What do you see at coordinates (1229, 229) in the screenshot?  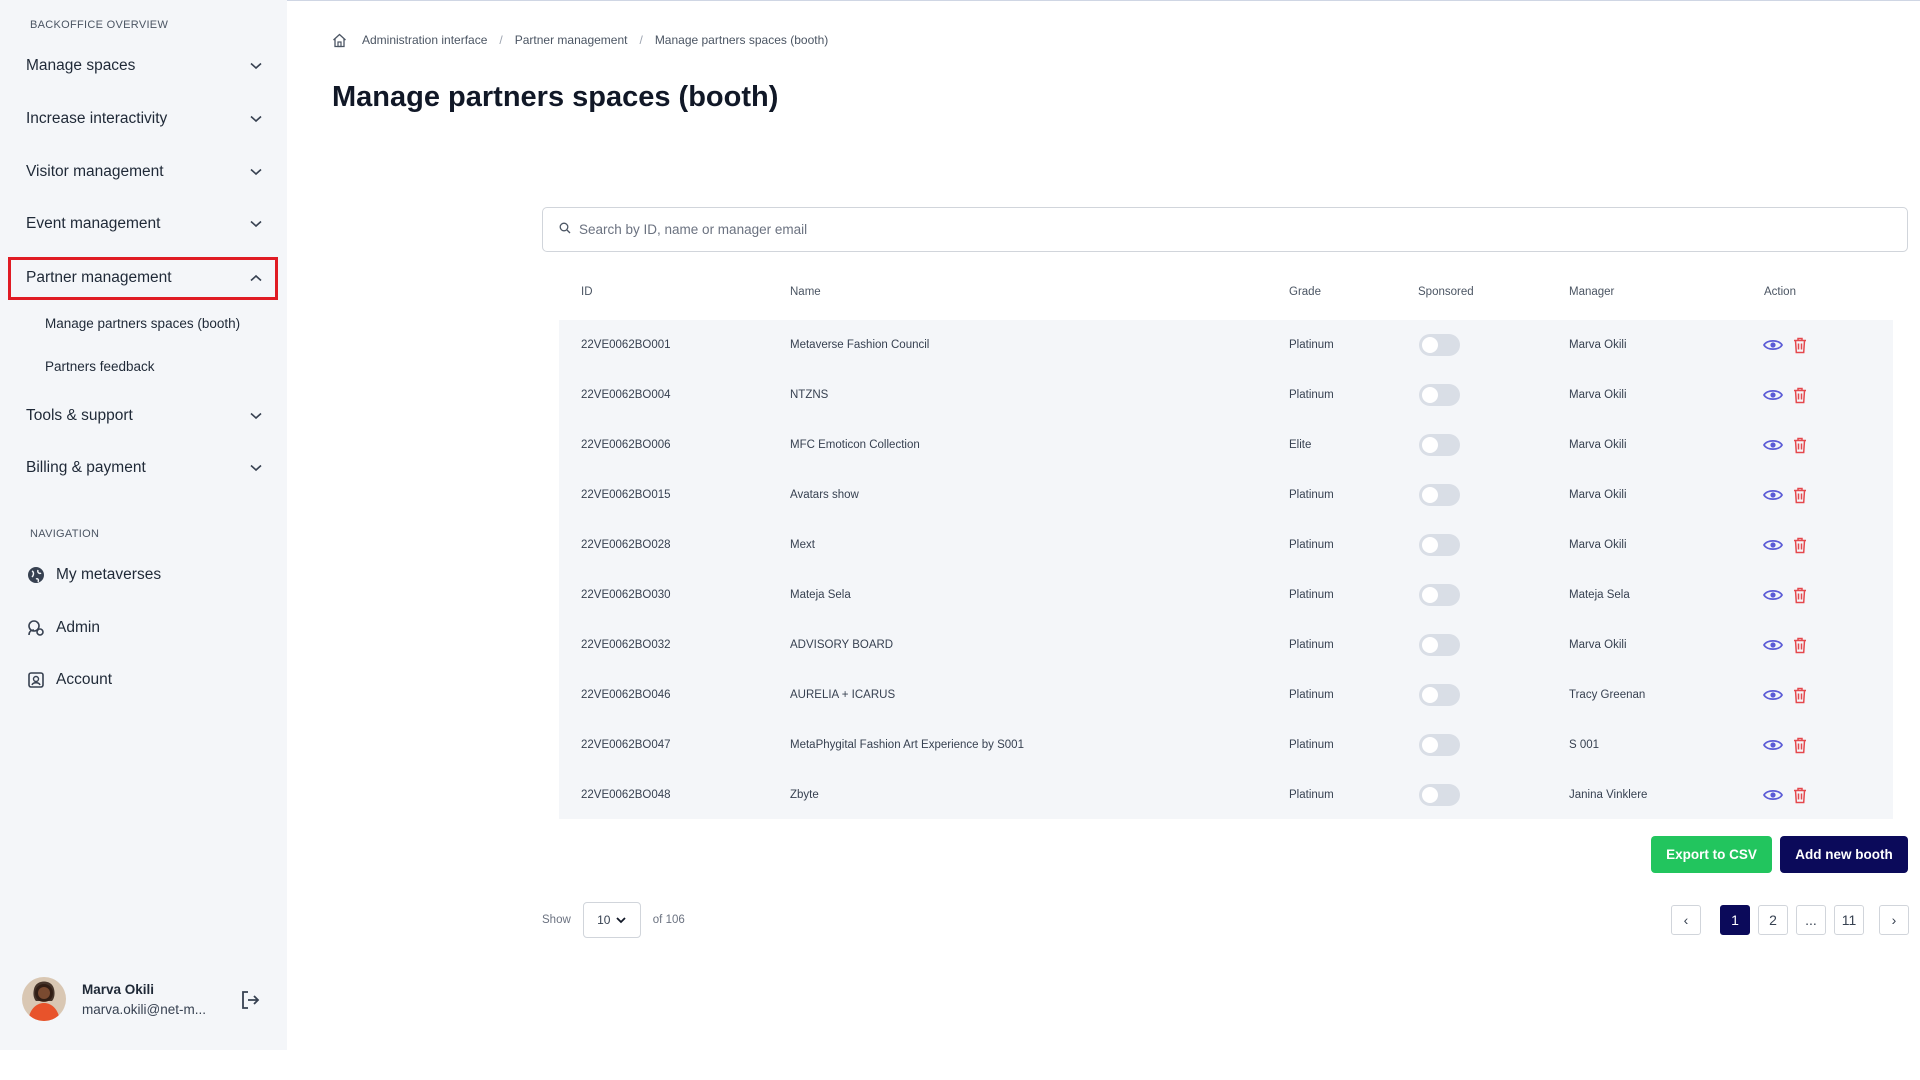 I see `search-input` at bounding box center [1229, 229].